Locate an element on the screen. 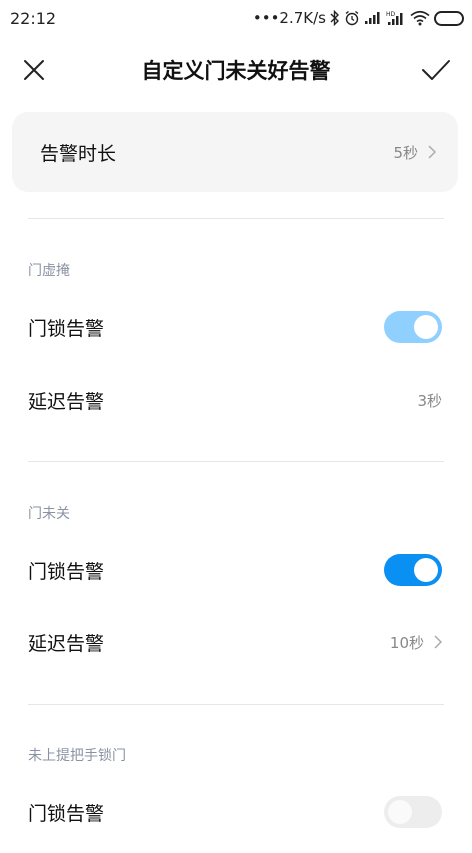  bluetooth-icon is located at coordinates (335, 18).